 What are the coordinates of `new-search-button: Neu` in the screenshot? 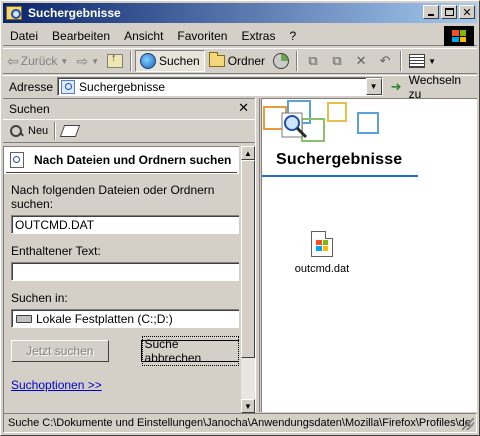 It's located at (28, 131).